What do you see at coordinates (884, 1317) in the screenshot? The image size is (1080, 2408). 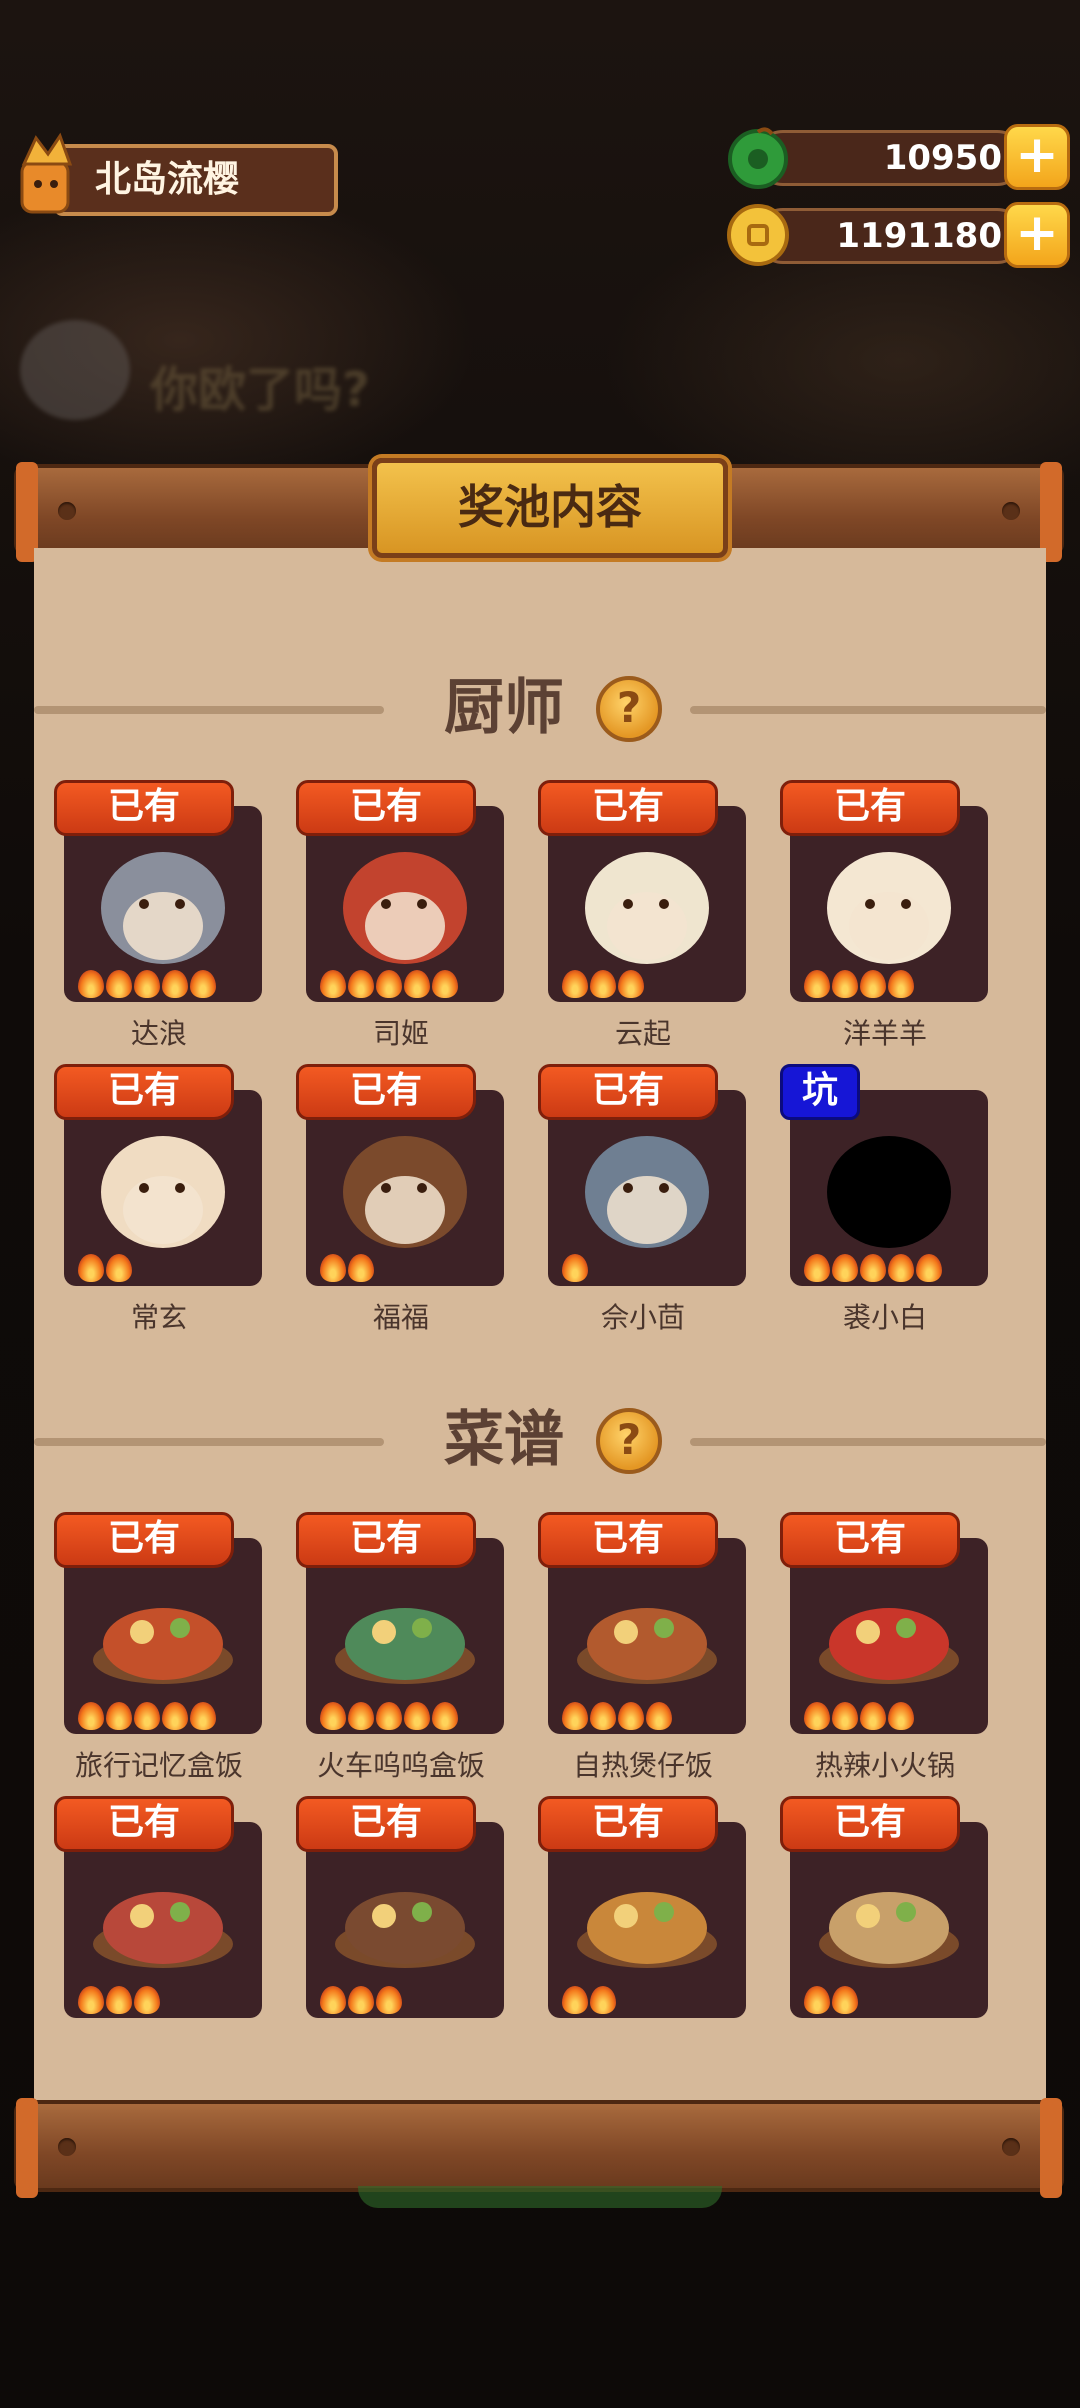 I see `chef-name: 裘小白` at bounding box center [884, 1317].